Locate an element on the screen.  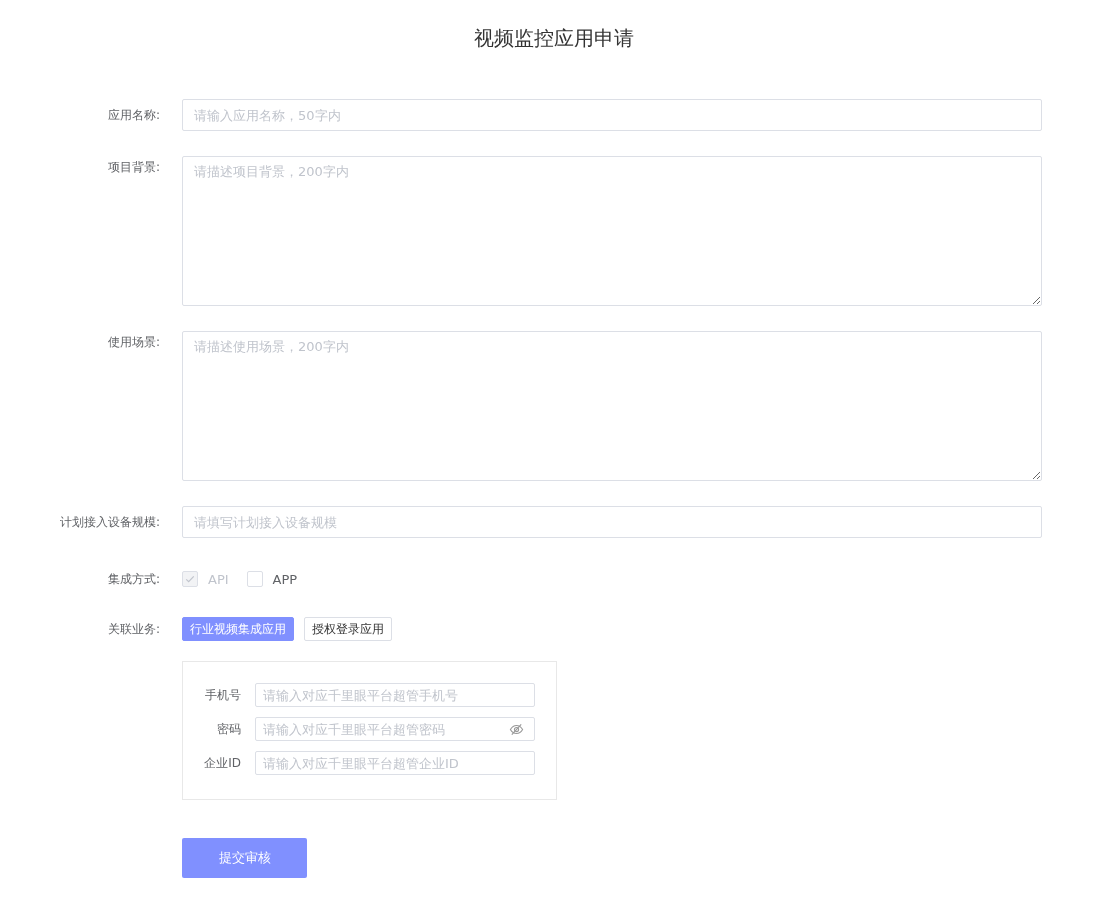
option-button: 行业视频集成应用 is located at coordinates (238, 629).